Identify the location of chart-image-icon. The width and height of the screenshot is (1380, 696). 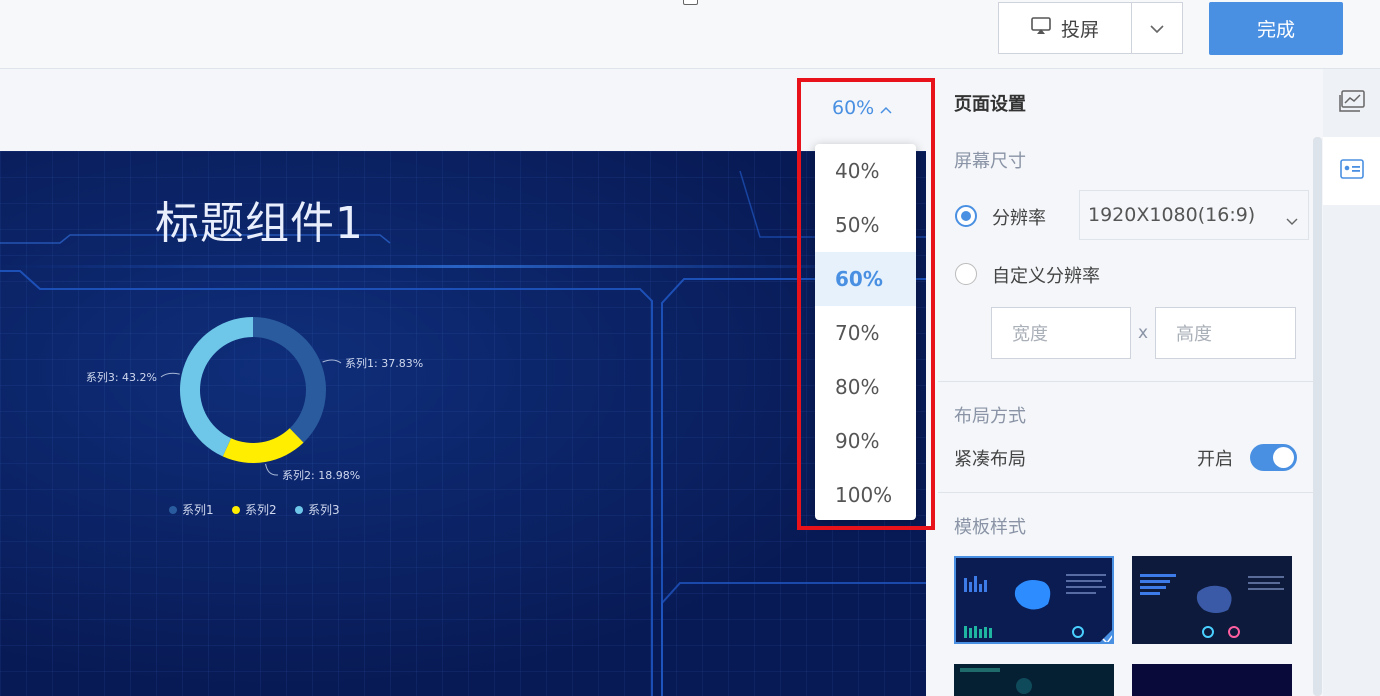
(1351, 103).